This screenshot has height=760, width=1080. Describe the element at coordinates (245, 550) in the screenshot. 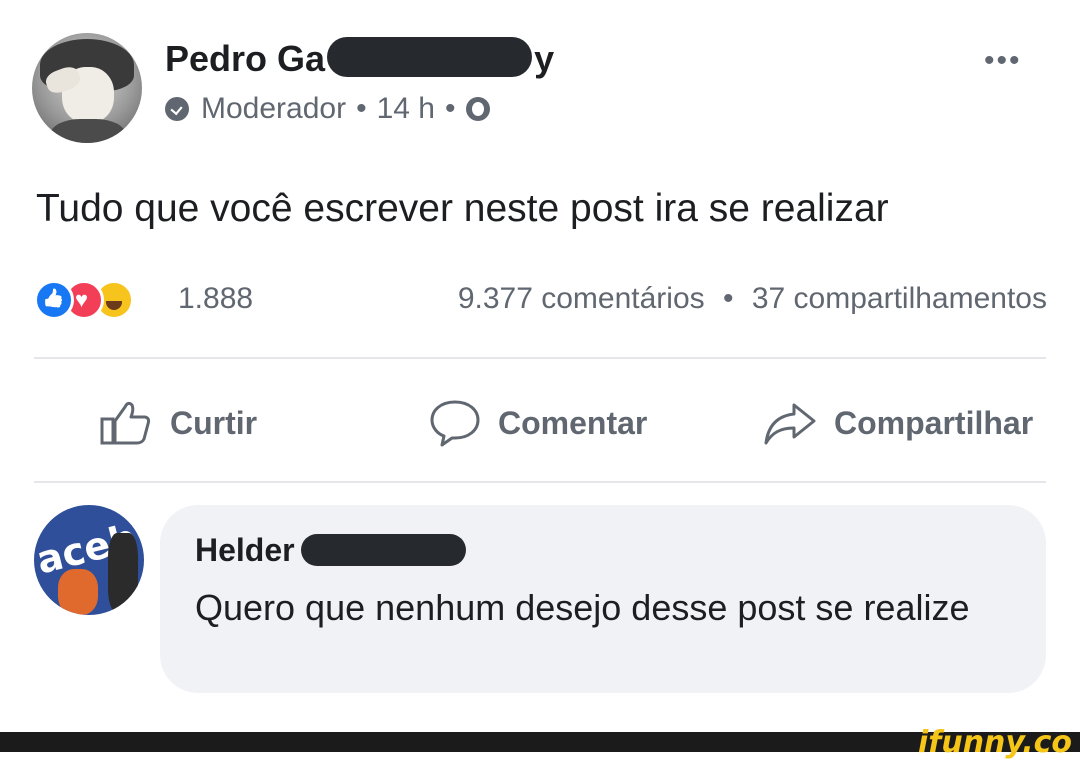

I see `commenter-name-visible: Helder` at that location.